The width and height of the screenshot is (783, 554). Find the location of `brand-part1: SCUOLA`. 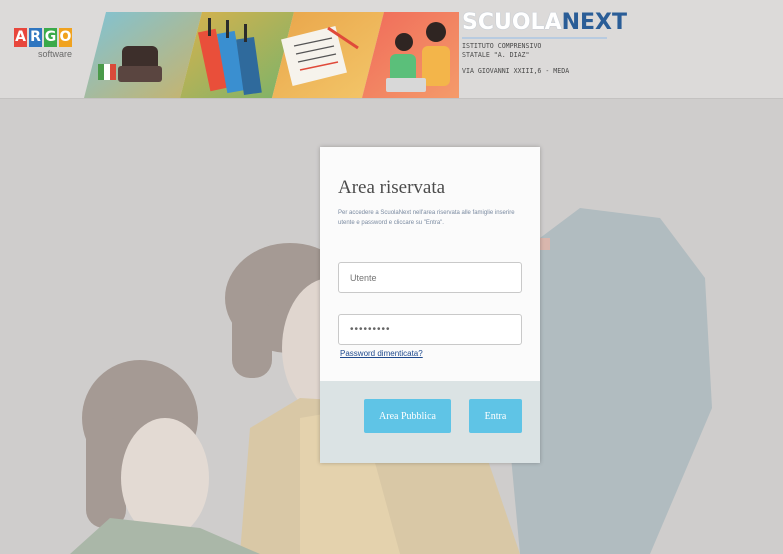

brand-part1: SCUOLA is located at coordinates (512, 22).